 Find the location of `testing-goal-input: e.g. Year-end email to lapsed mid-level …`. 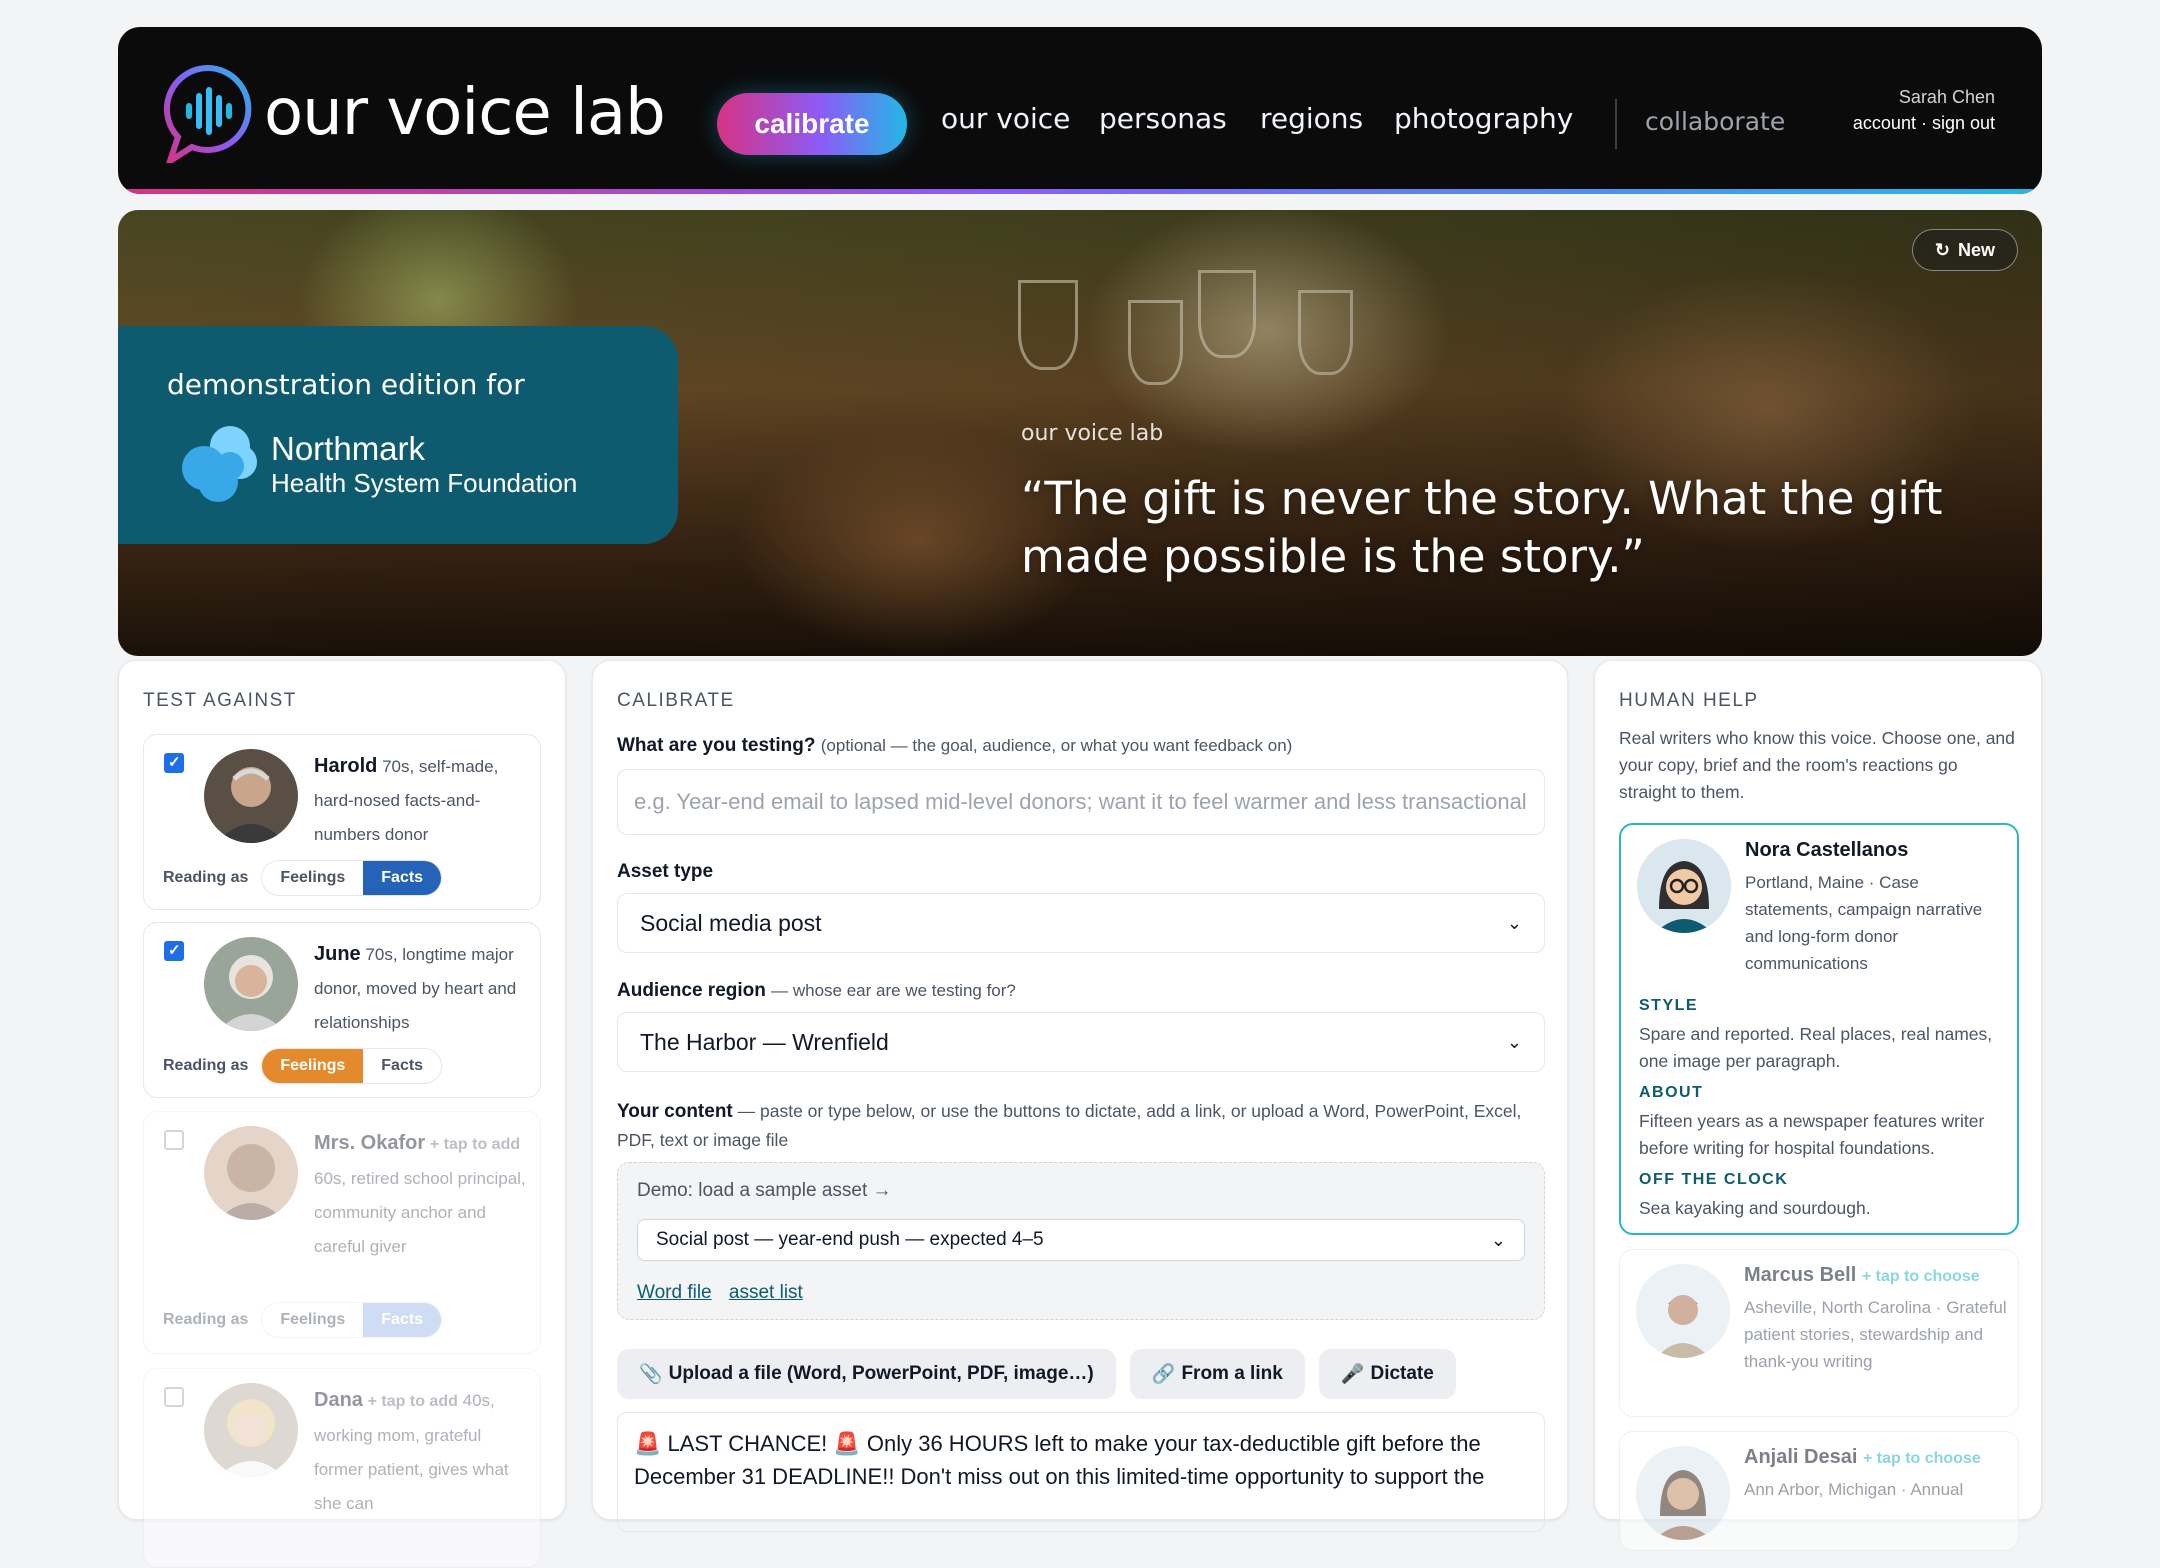

testing-goal-input: e.g. Year-end email to lapsed mid-level … is located at coordinates (1081, 802).